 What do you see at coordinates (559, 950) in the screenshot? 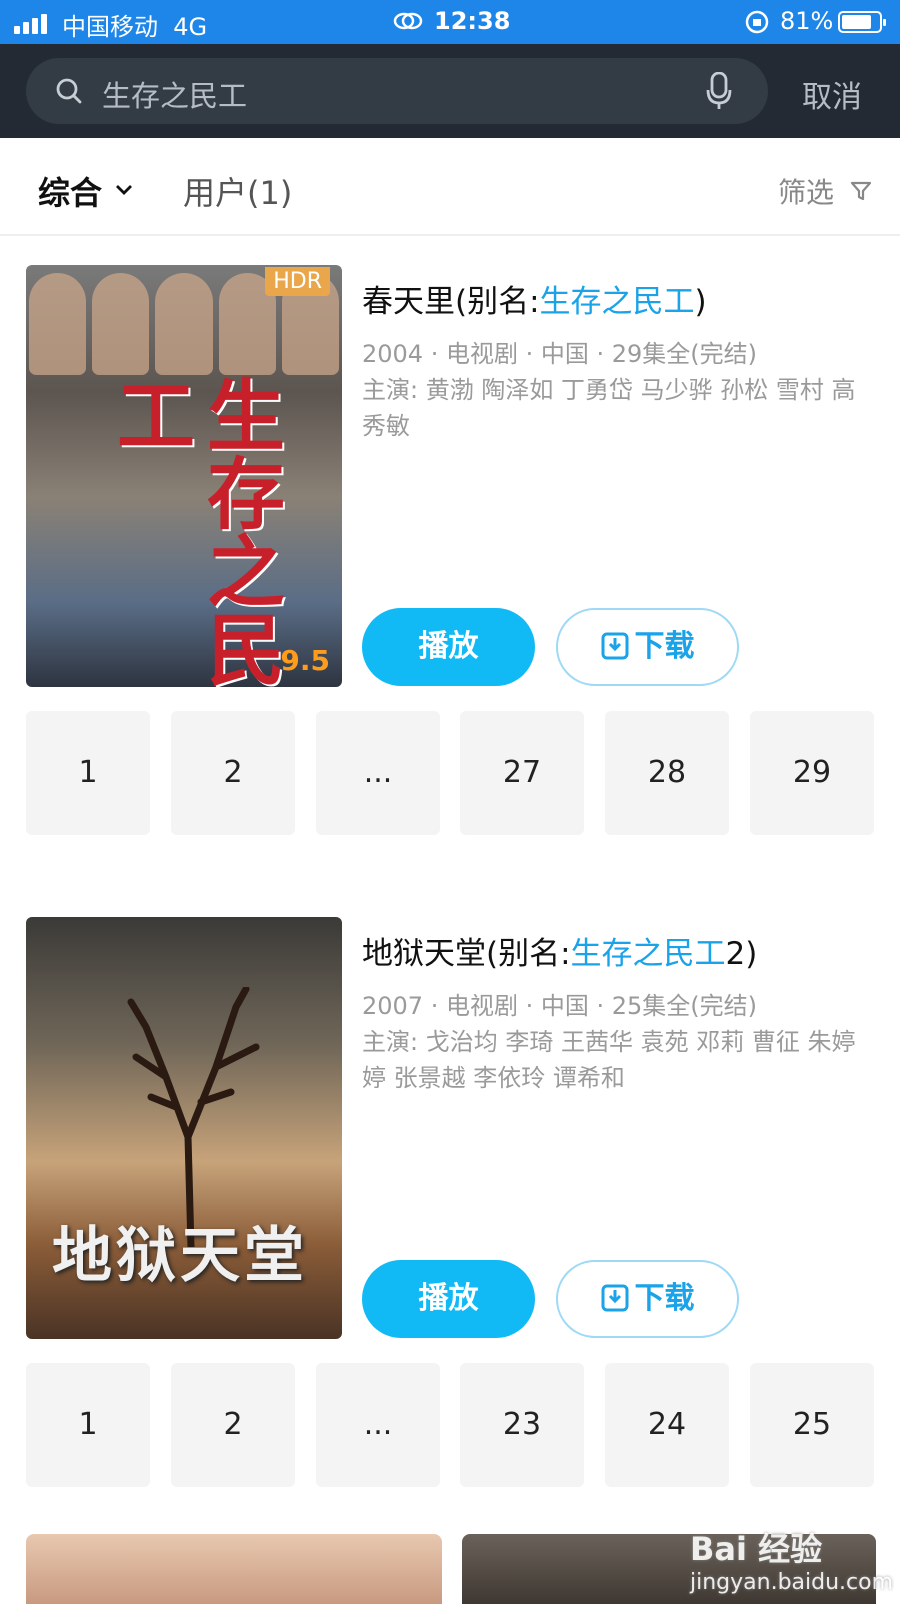
I see `result-title: 地狱天堂(别名:生存之民工2)` at bounding box center [559, 950].